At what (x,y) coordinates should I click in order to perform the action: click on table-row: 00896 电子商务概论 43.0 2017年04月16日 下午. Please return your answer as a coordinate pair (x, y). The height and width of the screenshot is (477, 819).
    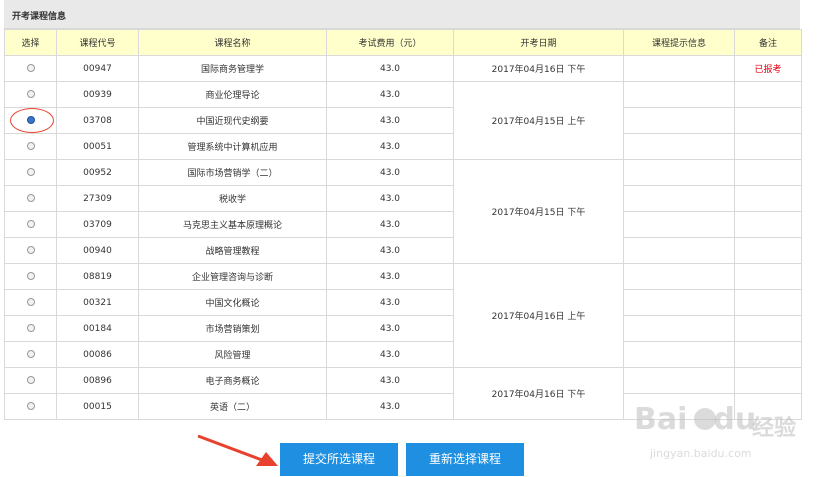
    Looking at the image, I should click on (403, 393).